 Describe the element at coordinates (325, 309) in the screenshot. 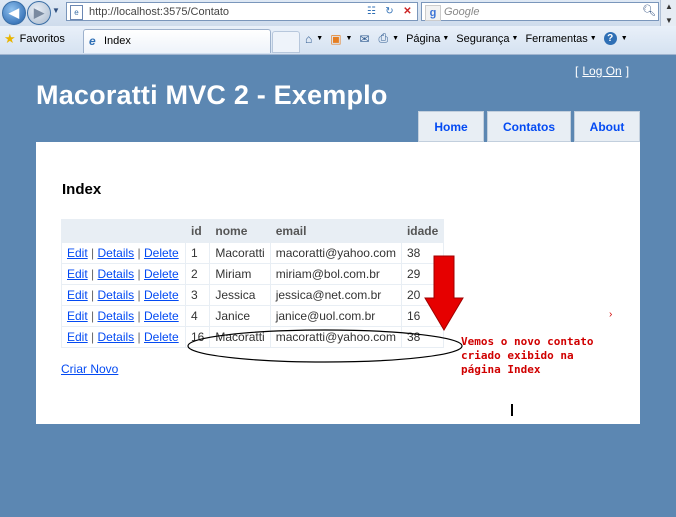

I see `annotation-overlay` at that location.